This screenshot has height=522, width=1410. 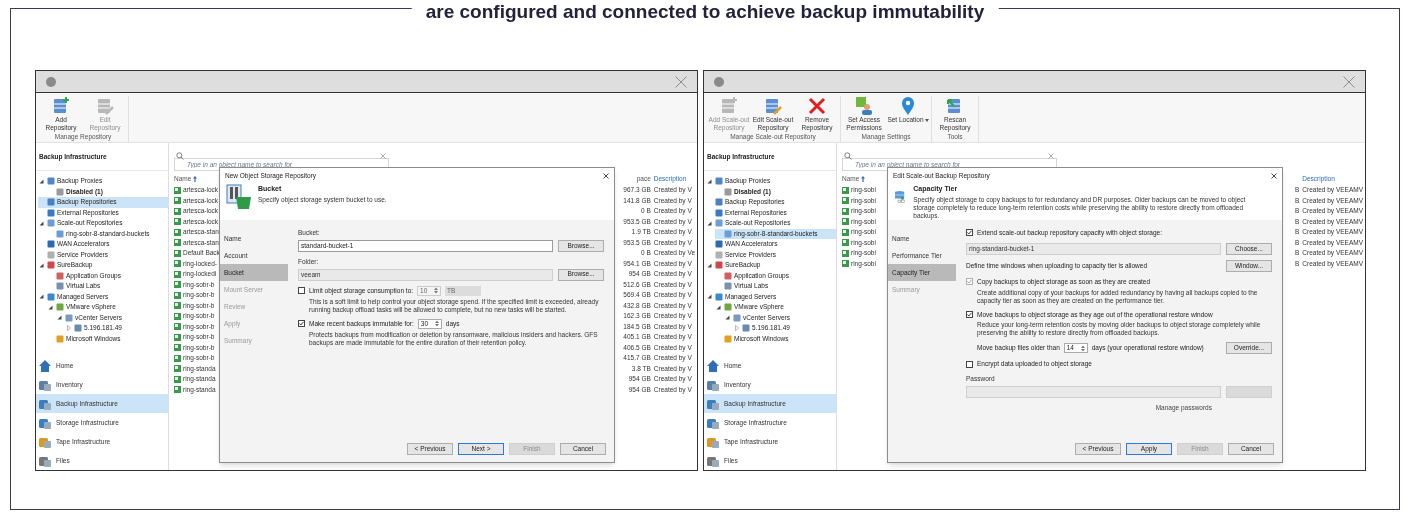 I want to click on remove-repository-icon, so click(x=817, y=106).